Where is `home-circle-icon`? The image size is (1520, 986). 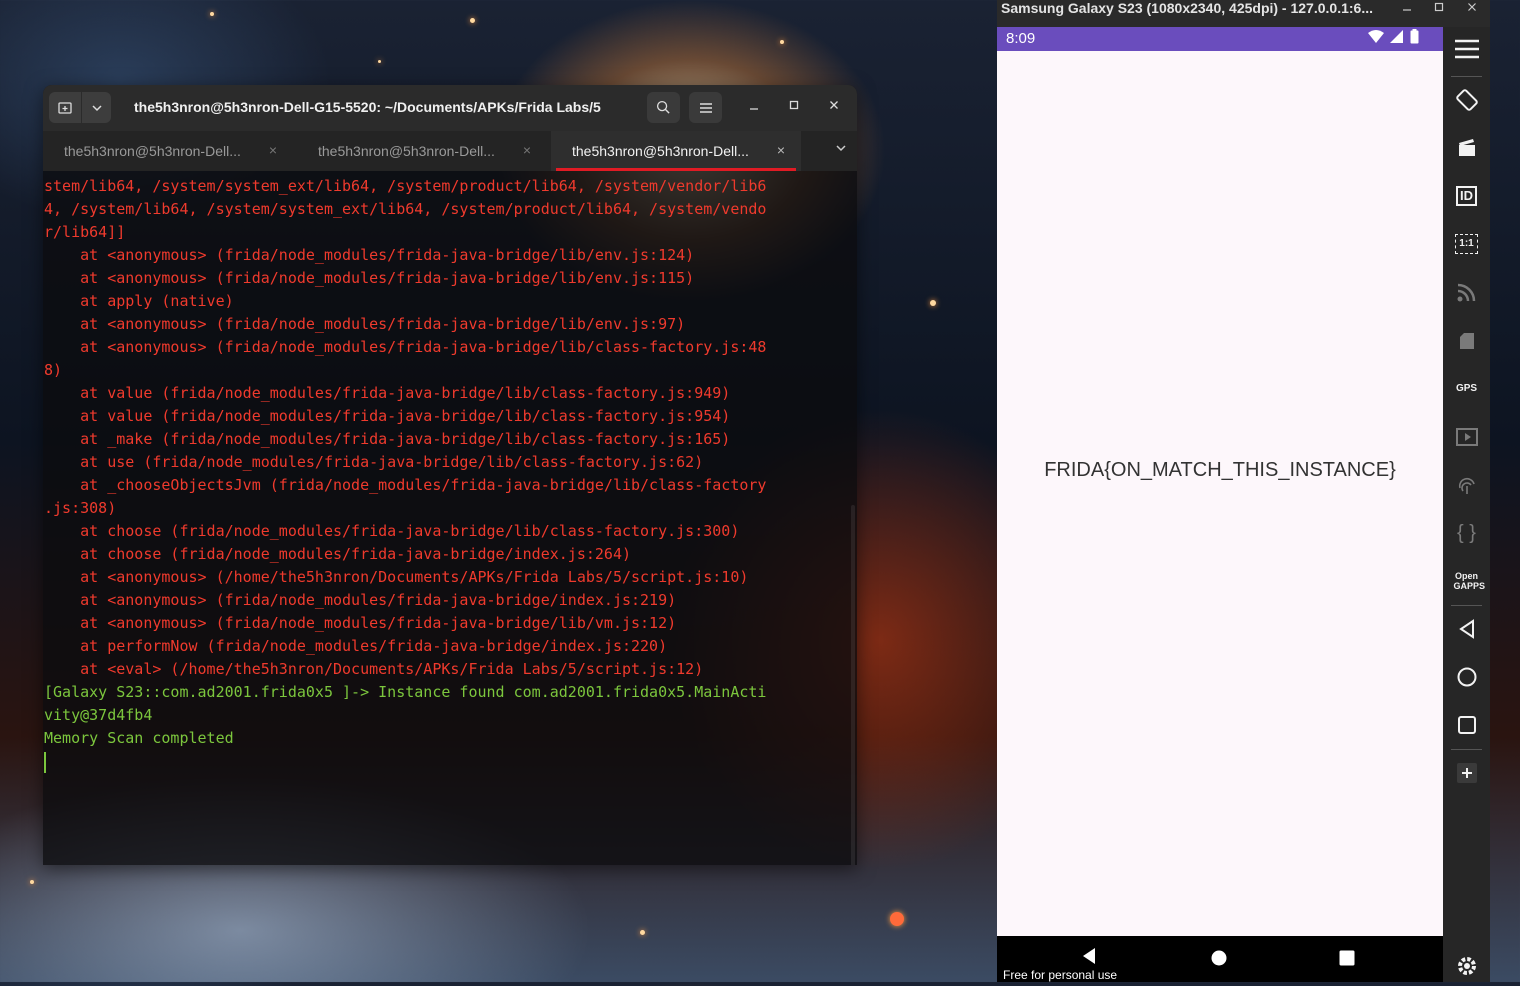
home-circle-icon is located at coordinates (1219, 958).